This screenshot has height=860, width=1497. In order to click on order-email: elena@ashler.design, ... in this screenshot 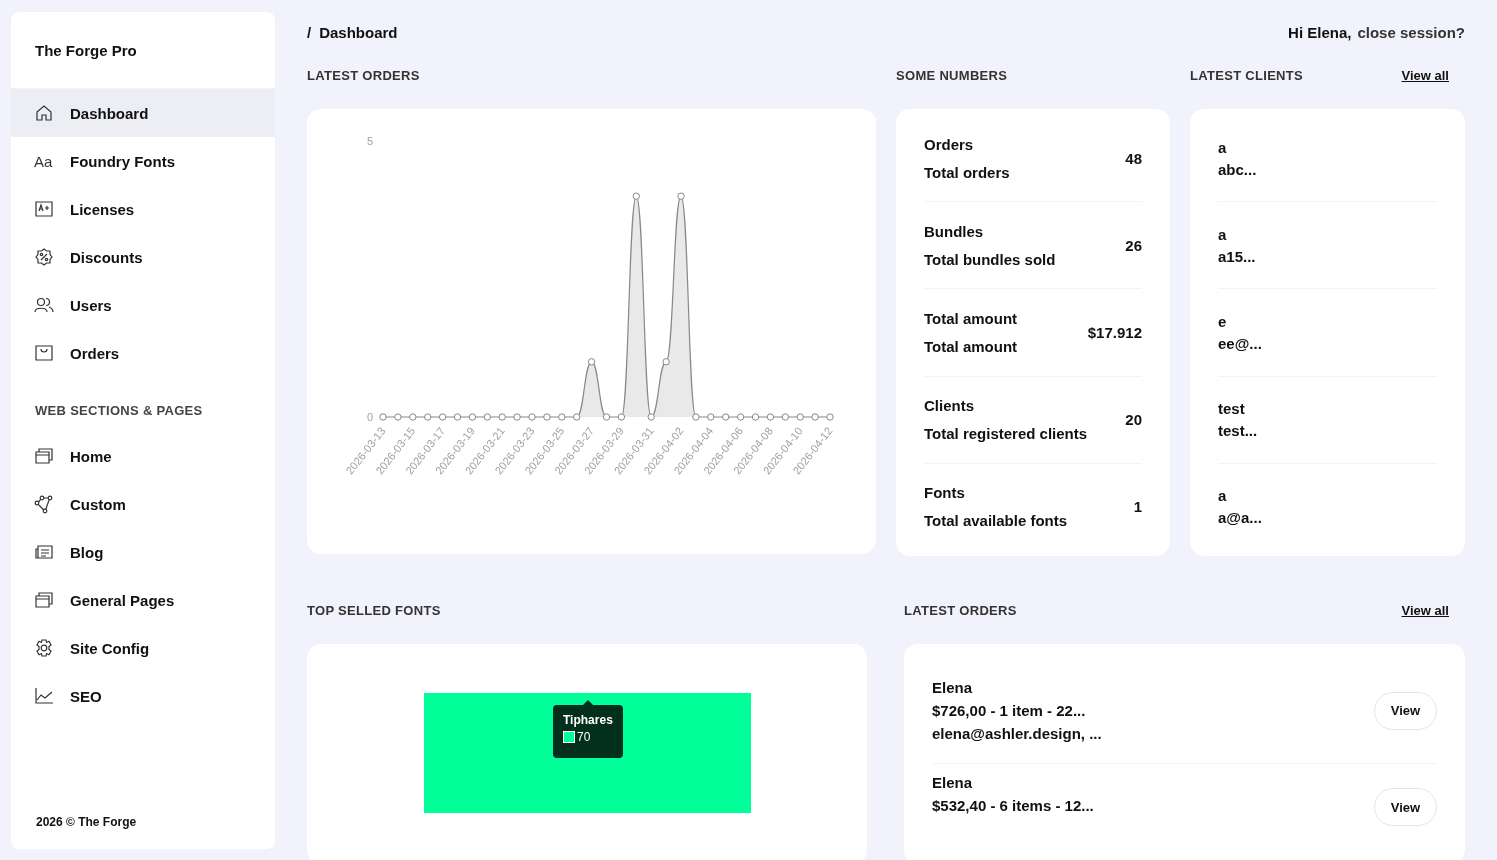, I will do `click(1017, 733)`.